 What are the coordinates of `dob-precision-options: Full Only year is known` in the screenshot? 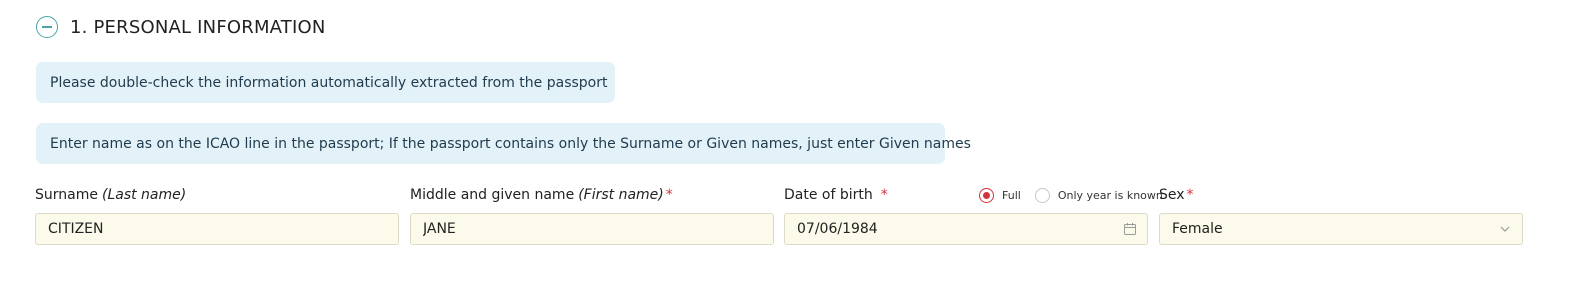 It's located at (1078, 195).